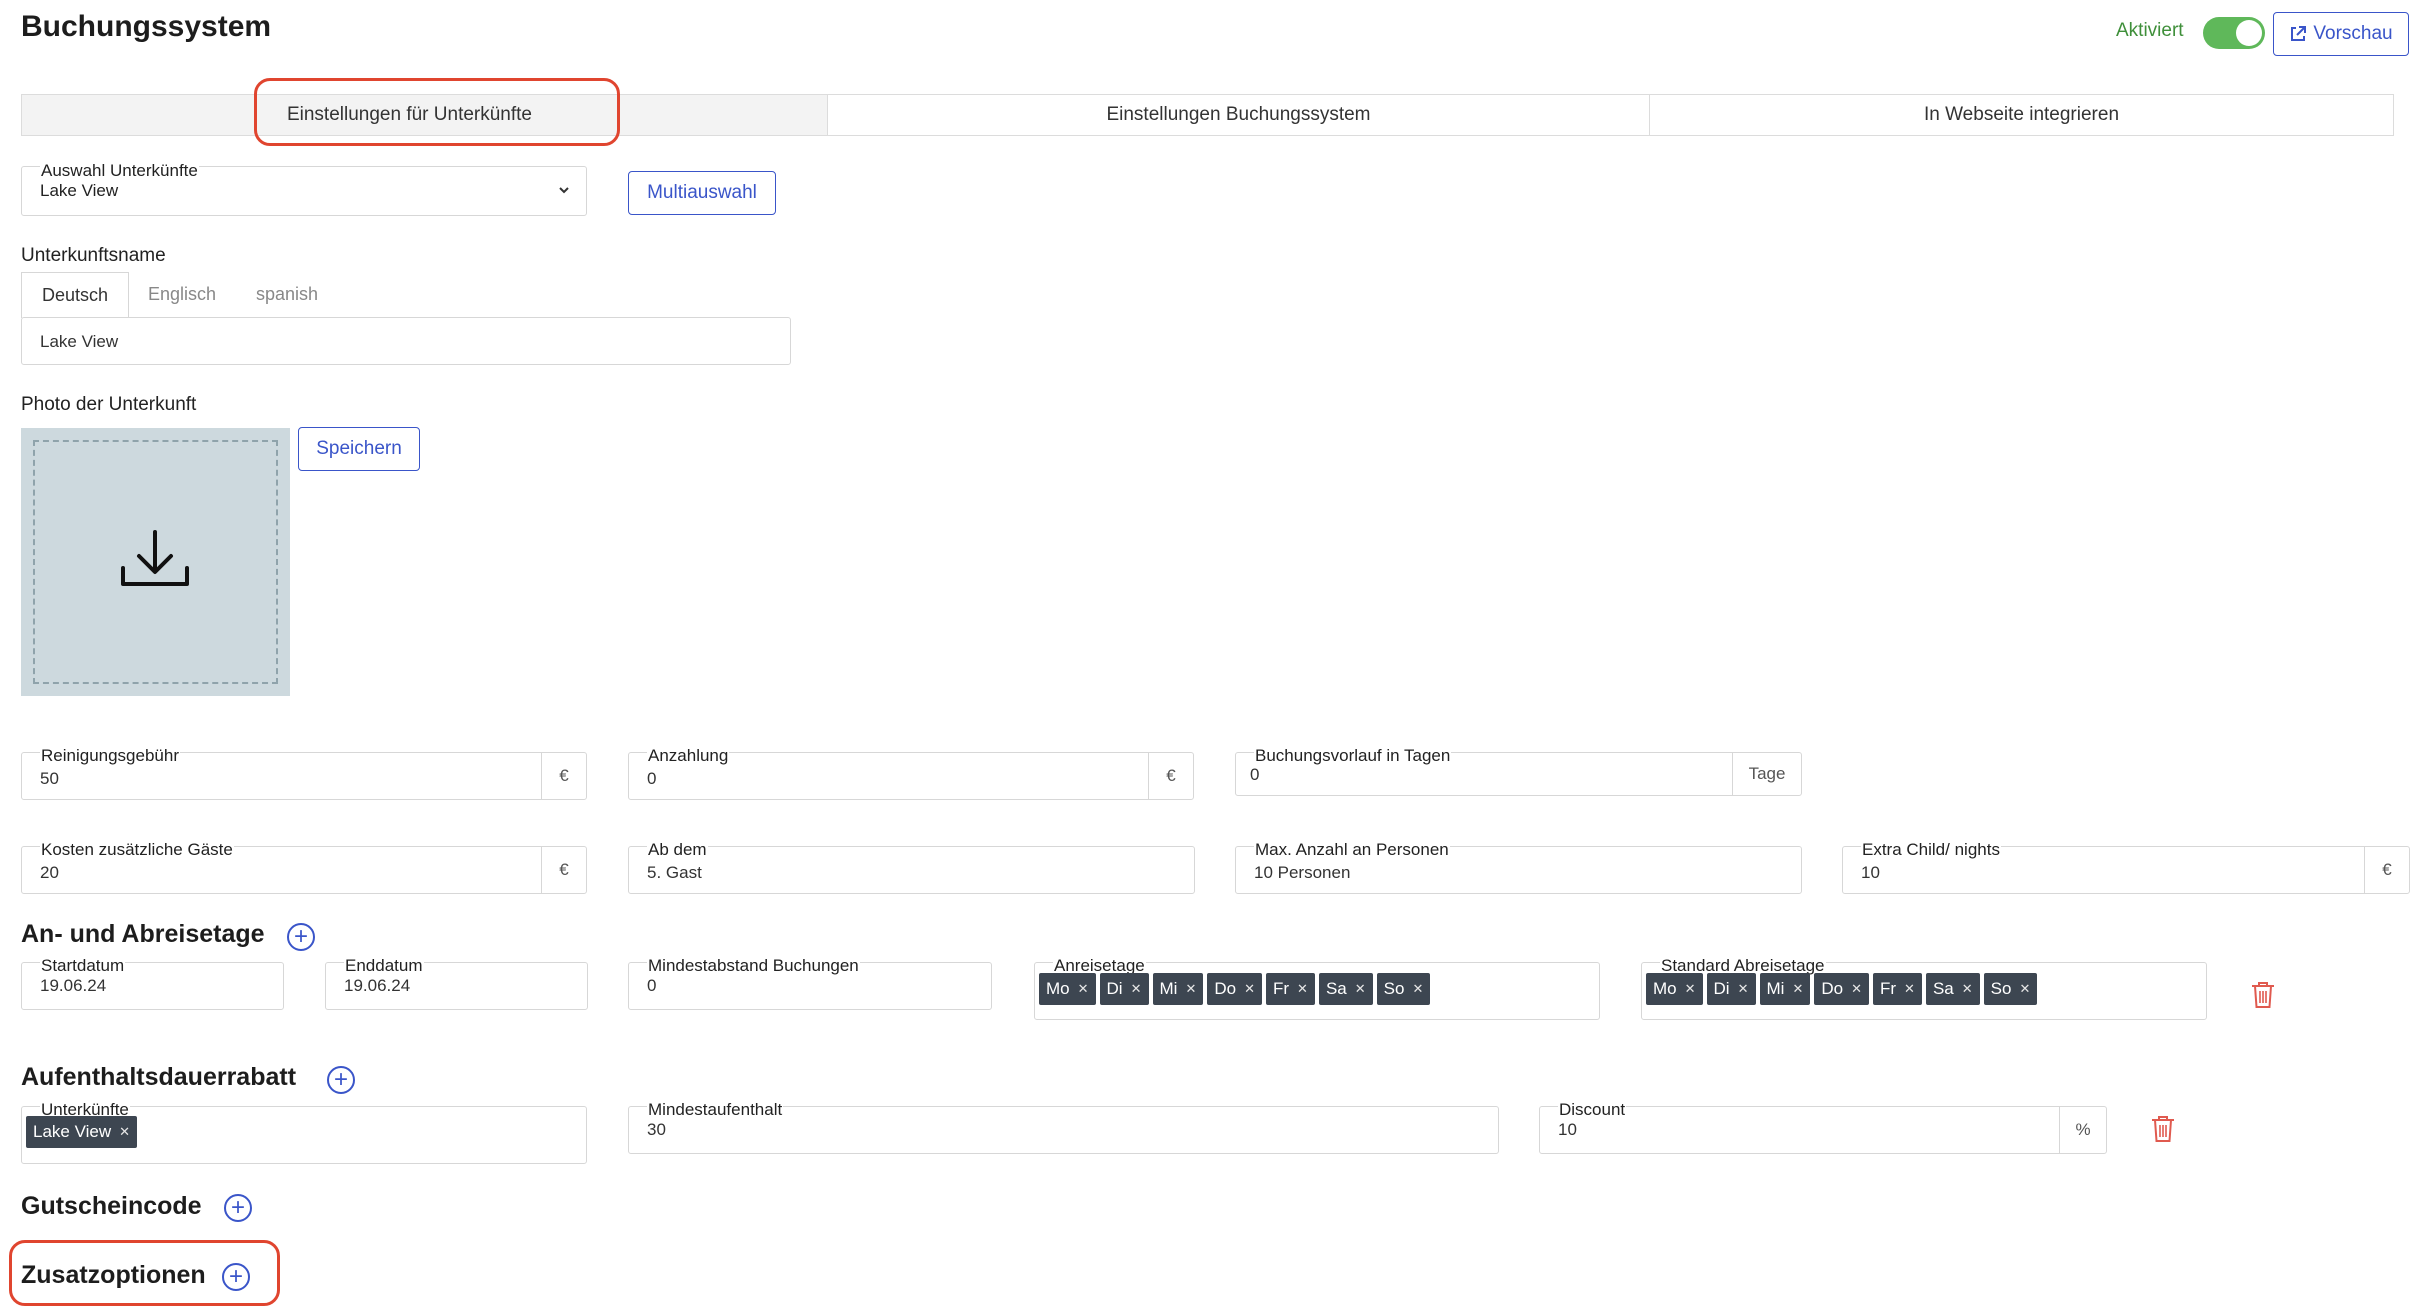 This screenshot has width=2412, height=1316. I want to click on extra-child-field: Extra Child/ nights 10 €, so click(2126, 867).